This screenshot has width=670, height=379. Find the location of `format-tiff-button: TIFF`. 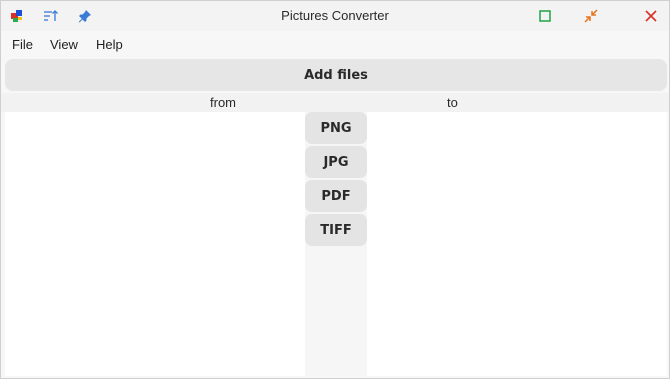

format-tiff-button: TIFF is located at coordinates (336, 230).